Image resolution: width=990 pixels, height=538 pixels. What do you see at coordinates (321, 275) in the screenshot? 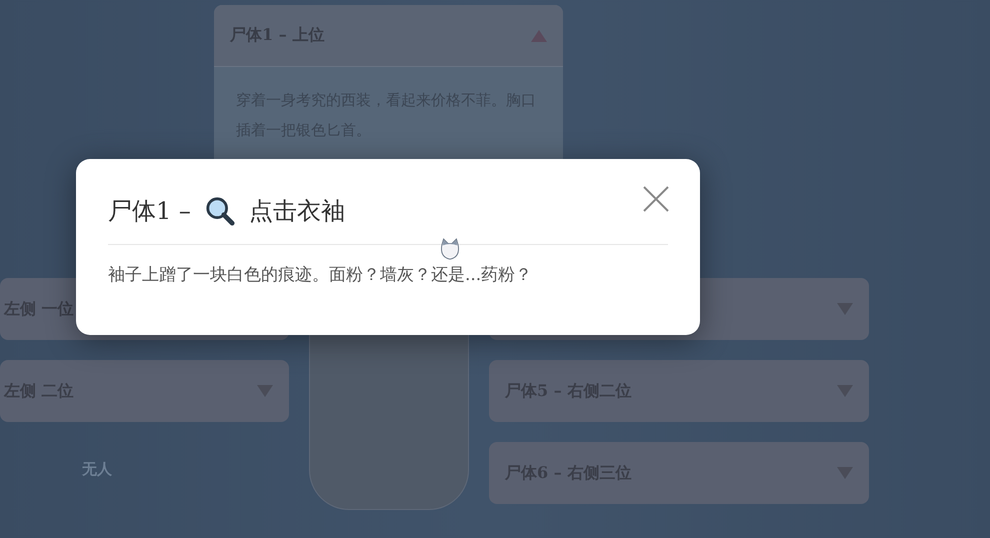
I see `dialog-text: 袖子上蹭了一块白色的痕迹。面粉？墙灰？还是...药粉？` at bounding box center [321, 275].